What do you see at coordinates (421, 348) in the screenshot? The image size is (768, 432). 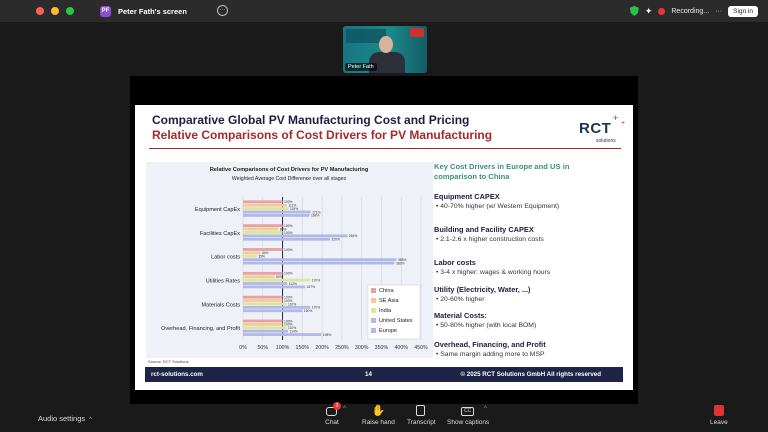 I see `x-tick-label: 450%` at bounding box center [421, 348].